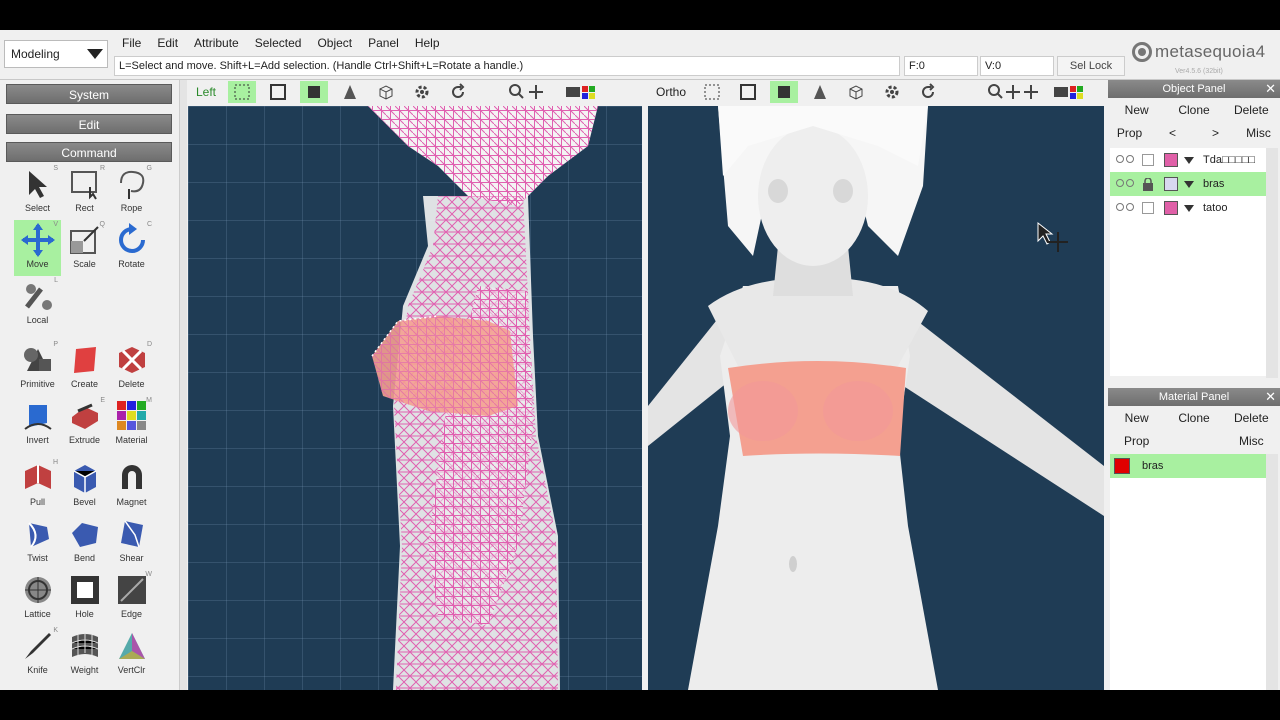 This screenshot has width=1280, height=720. What do you see at coordinates (131, 43) in the screenshot?
I see `menu-file: File` at bounding box center [131, 43].